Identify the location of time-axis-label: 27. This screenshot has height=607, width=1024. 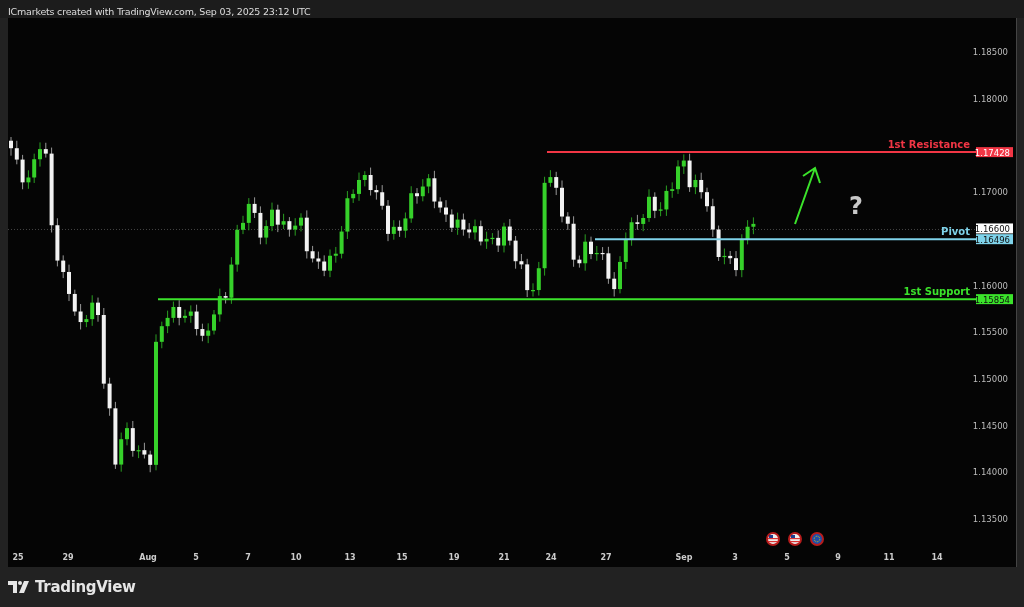
(606, 557).